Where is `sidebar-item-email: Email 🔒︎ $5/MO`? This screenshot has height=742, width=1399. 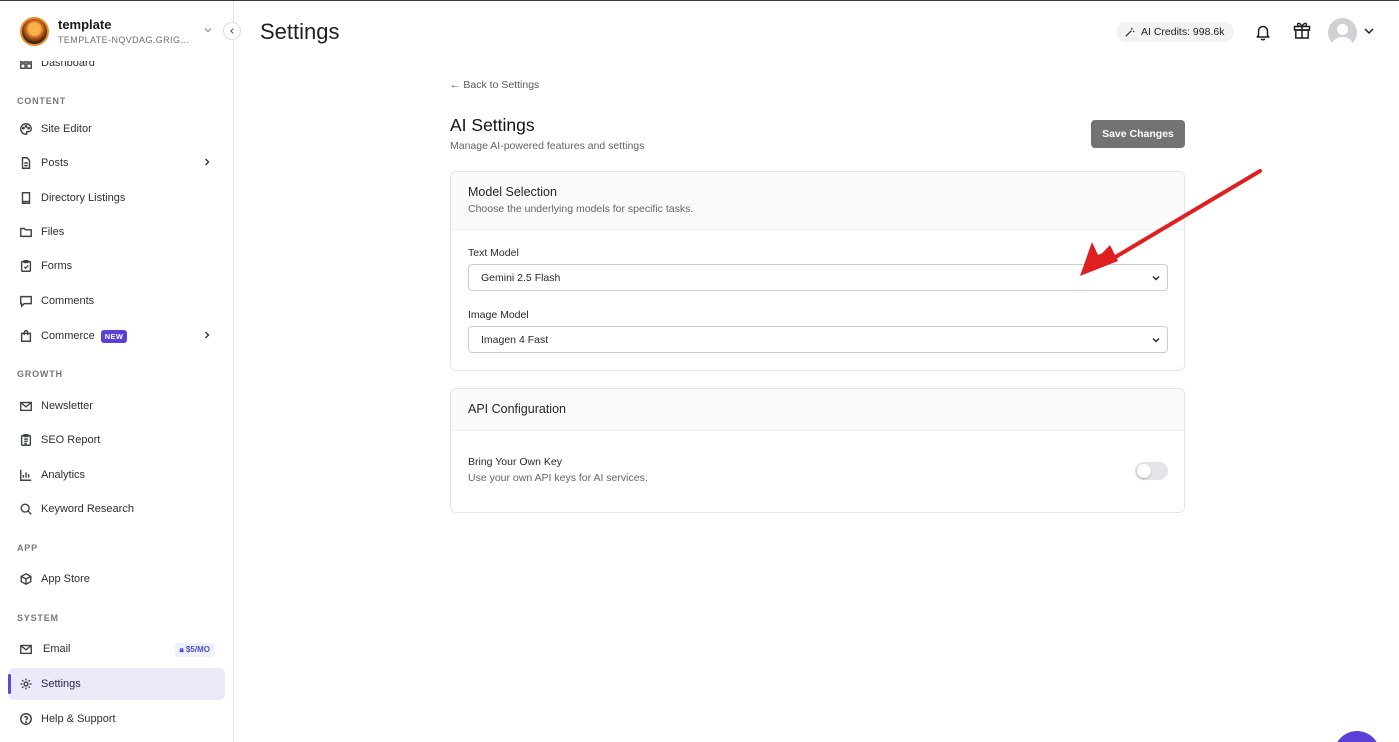 sidebar-item-email: Email 🔒︎ $5/MO is located at coordinates (116, 649).